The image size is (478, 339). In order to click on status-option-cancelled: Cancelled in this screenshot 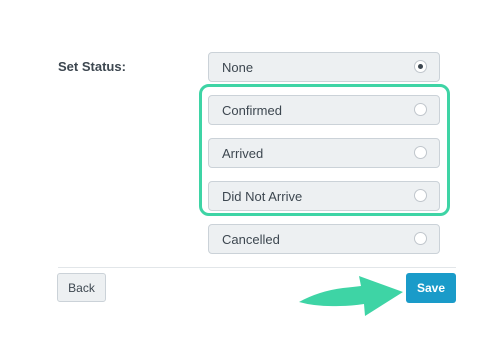, I will do `click(324, 239)`.